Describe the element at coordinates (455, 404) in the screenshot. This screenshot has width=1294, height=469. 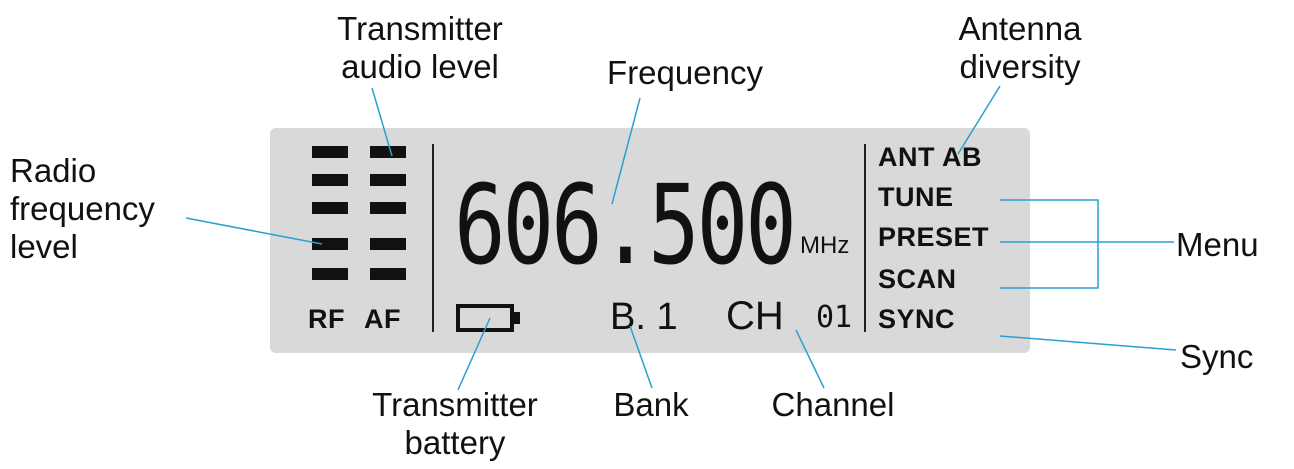
I see `callout-transmitter-battery-line1: Transmitter` at that location.